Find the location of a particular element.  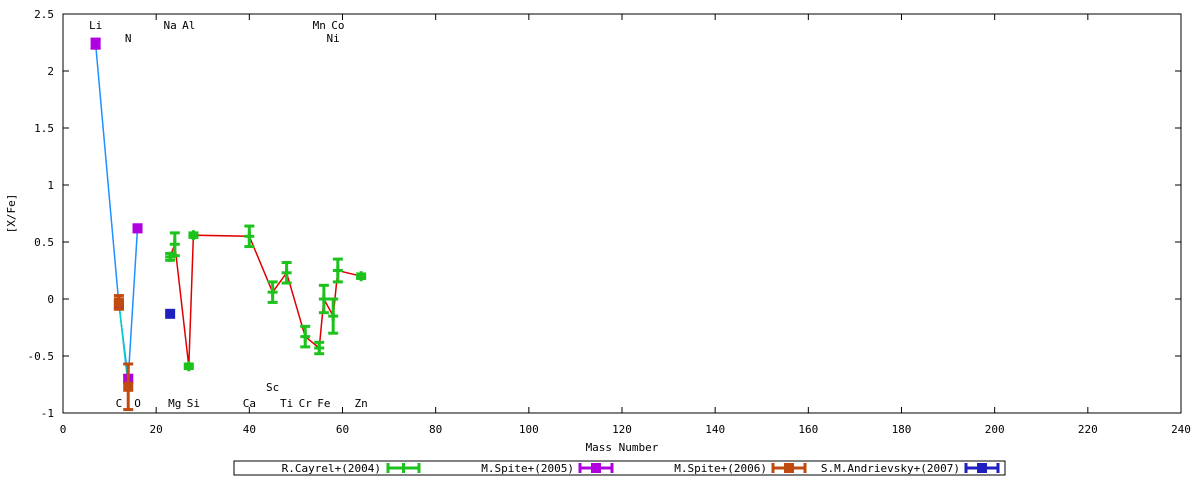

legend-label: M.Spite+(2006) is located at coordinates (720, 468).